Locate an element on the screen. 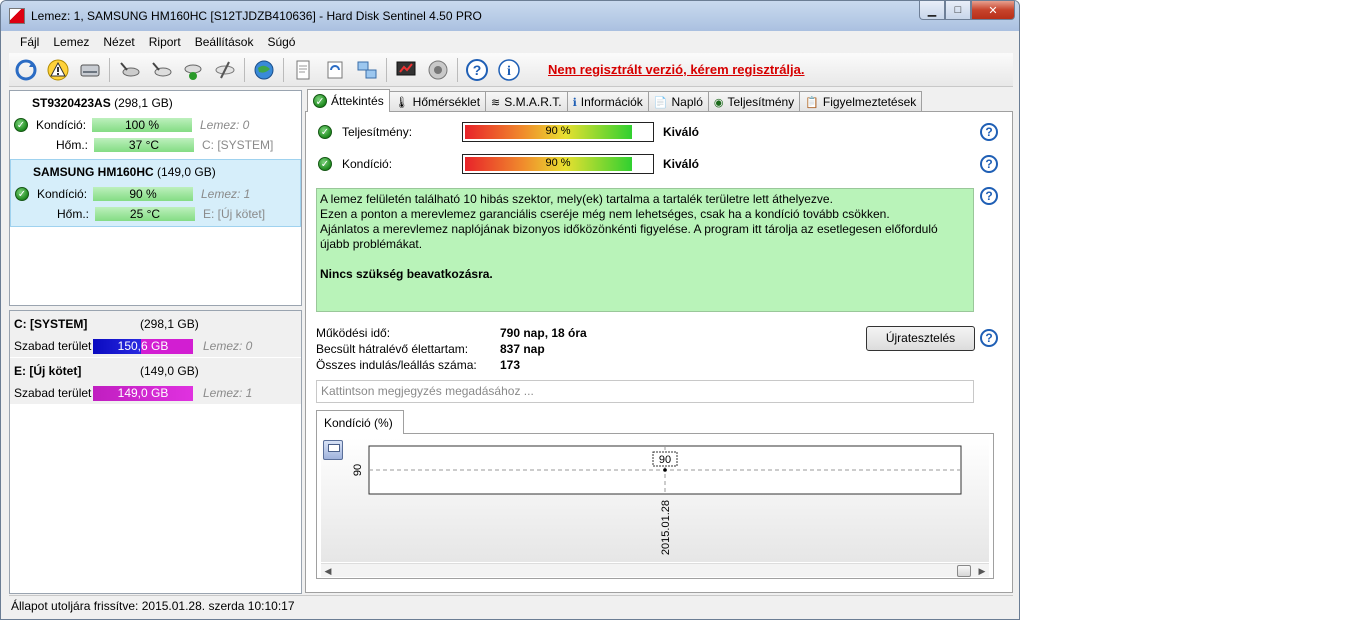 The height and width of the screenshot is (620, 1364). svg-text: i is located at coordinates (509, 71).